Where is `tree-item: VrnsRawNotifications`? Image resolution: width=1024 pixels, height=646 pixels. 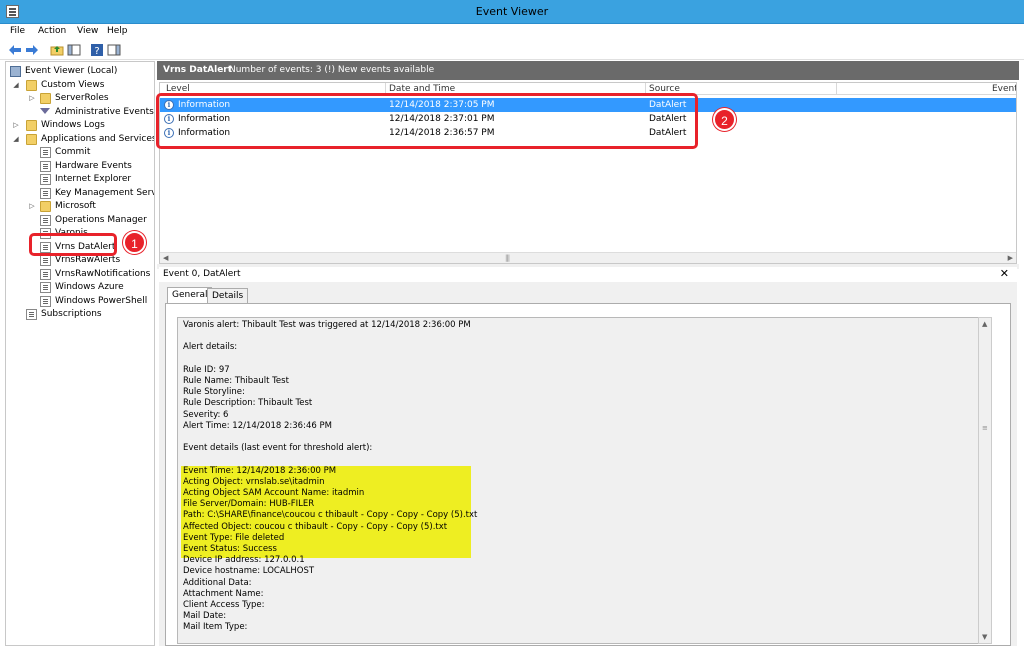 tree-item: VrnsRawNotifications is located at coordinates (80, 274).